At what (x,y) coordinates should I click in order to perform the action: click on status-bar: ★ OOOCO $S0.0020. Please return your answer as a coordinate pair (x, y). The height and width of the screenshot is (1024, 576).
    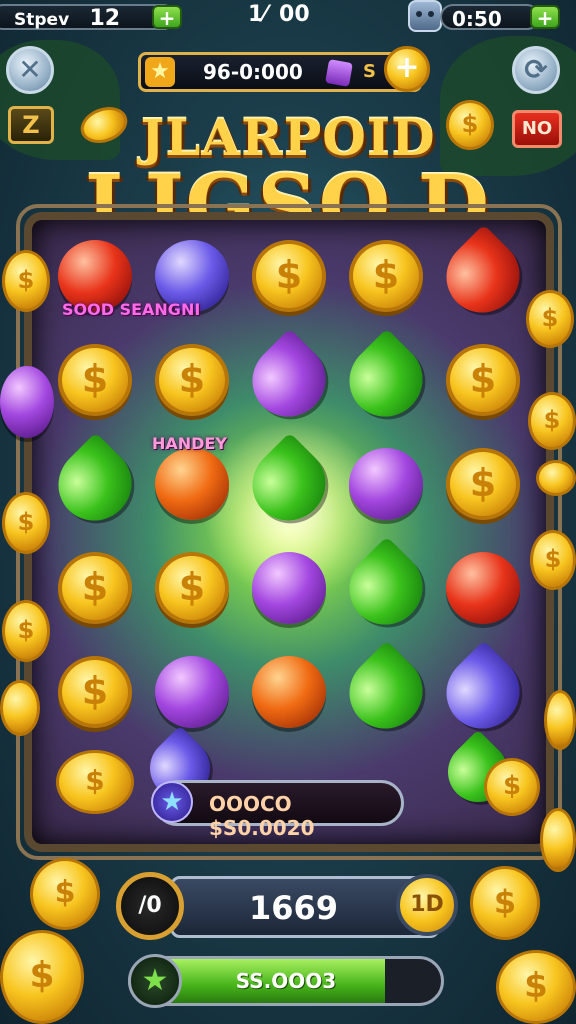
    Looking at the image, I should click on (277, 810).